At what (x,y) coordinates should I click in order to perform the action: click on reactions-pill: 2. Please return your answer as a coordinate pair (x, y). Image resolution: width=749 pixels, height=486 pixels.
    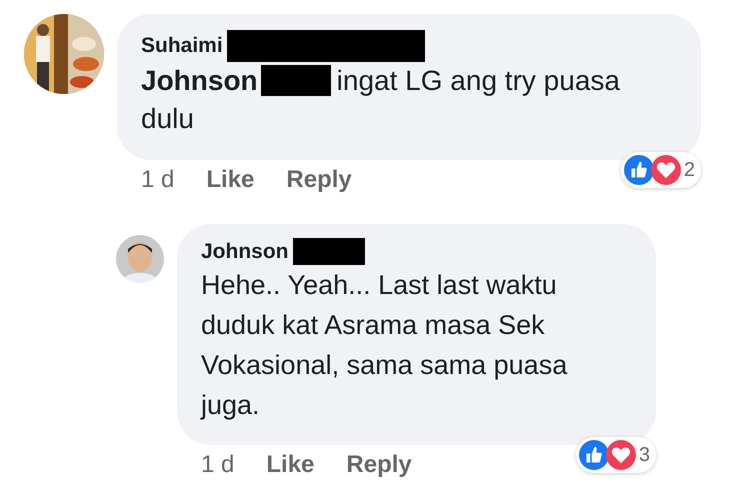
    Looking at the image, I should click on (660, 170).